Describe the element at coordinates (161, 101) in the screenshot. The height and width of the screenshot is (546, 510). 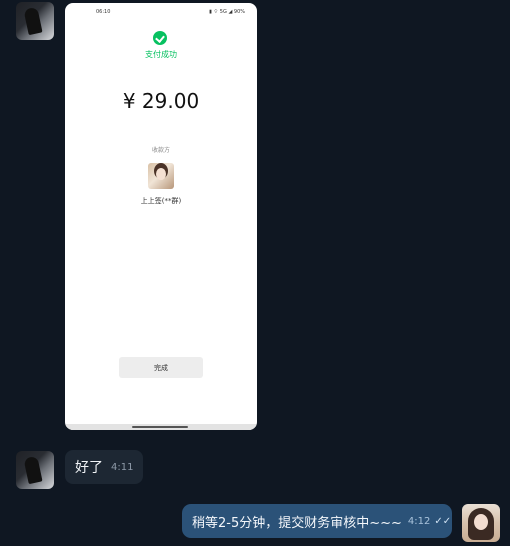
I see `payment-amount: ¥ 29.00` at that location.